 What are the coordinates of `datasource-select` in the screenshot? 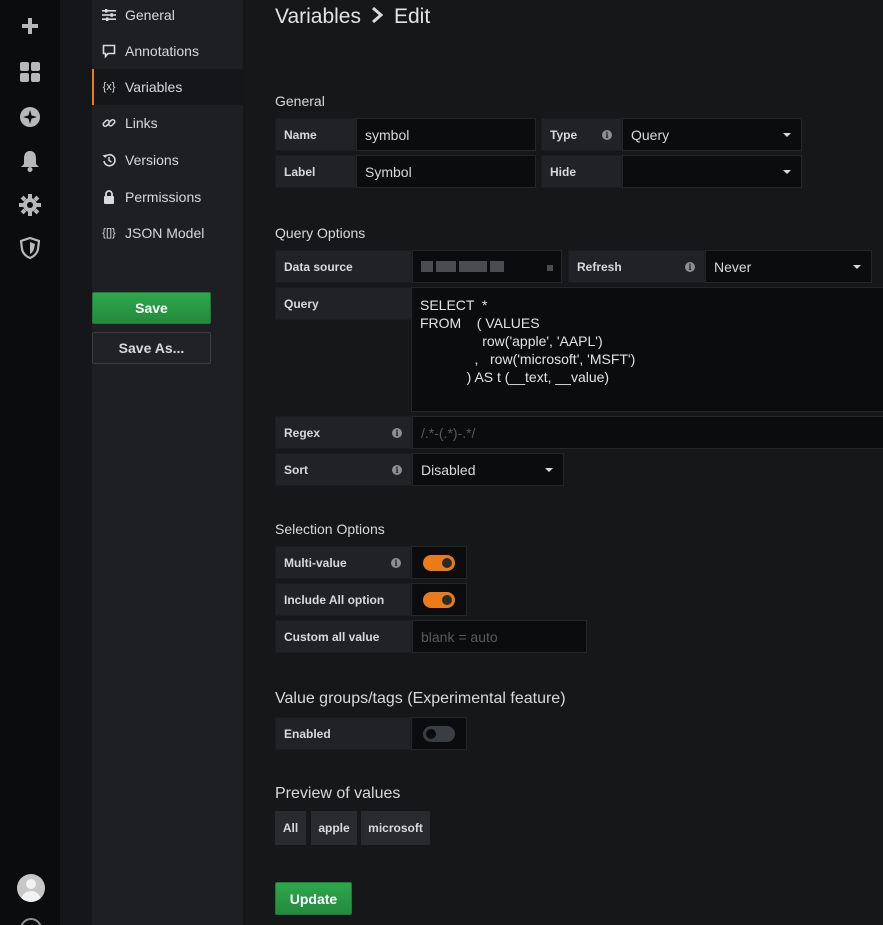 It's located at (487, 266).